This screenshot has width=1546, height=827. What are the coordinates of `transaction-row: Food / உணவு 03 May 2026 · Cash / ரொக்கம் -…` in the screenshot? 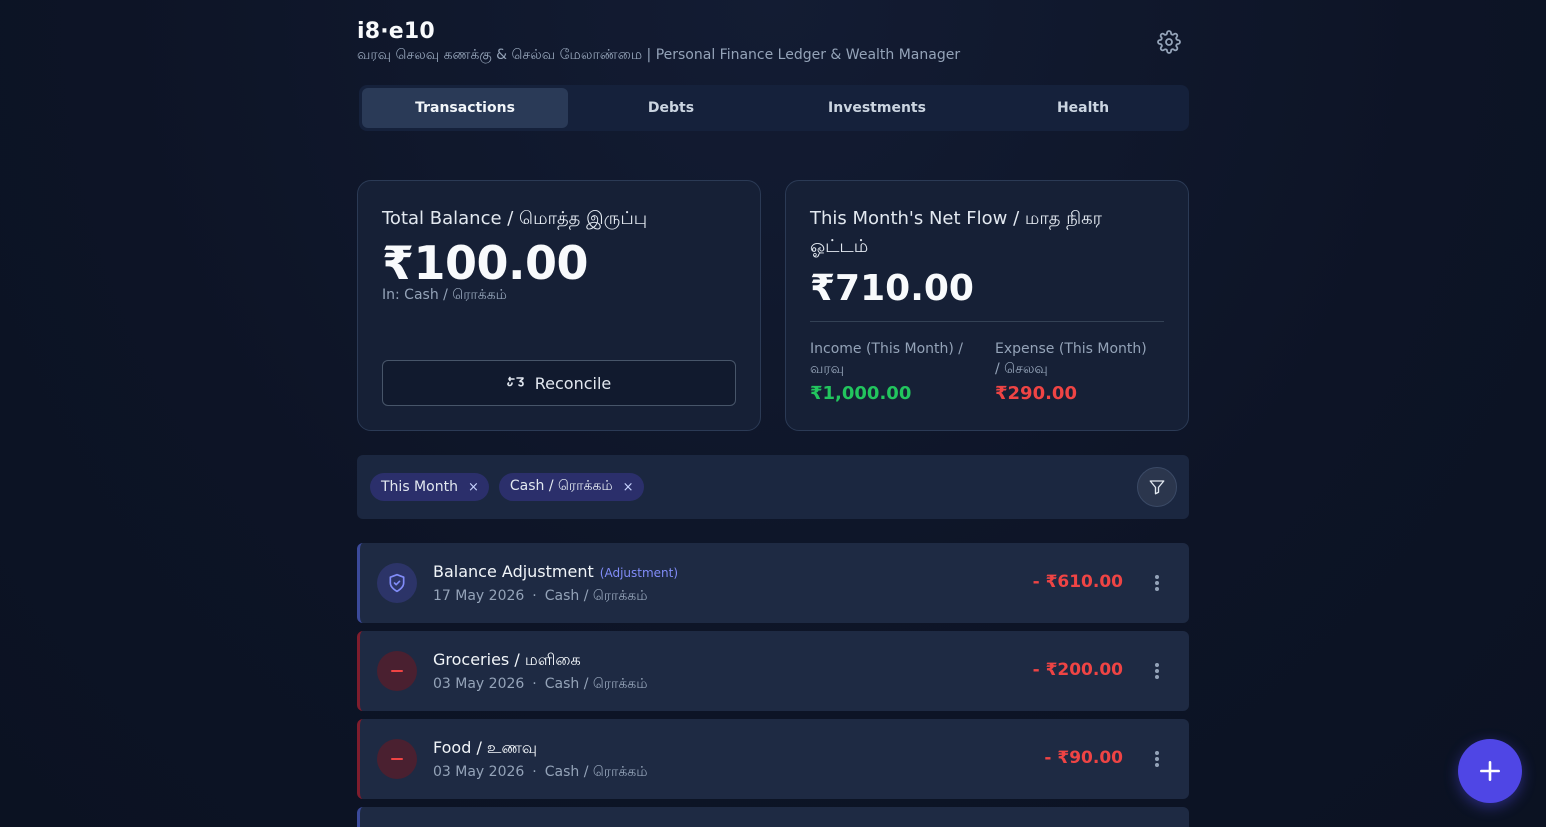 It's located at (773, 759).